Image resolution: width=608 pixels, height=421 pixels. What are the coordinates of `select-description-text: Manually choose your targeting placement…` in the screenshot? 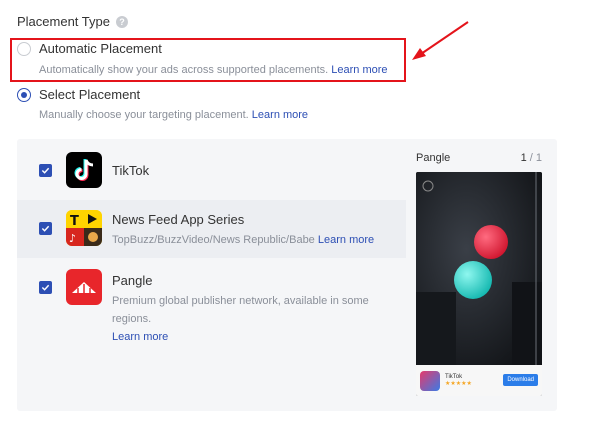 It's located at (144, 115).